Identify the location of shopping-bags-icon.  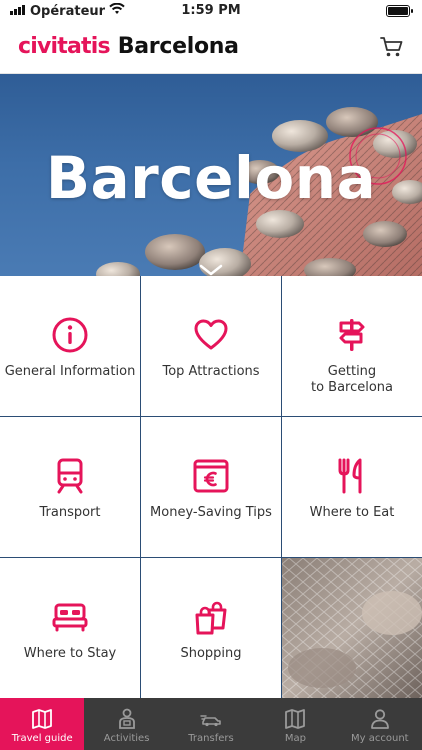
(211, 617).